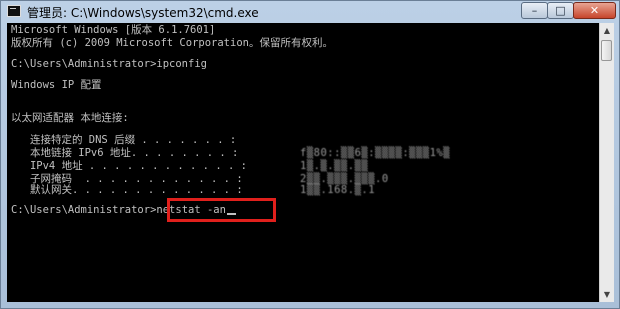  What do you see at coordinates (113, 30) in the screenshot?
I see `console-line: Microsoft Windows [版本 6.1.7601]` at bounding box center [113, 30].